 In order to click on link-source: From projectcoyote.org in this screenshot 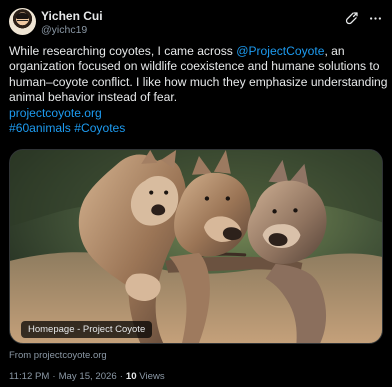, I will do `click(58, 355)`.